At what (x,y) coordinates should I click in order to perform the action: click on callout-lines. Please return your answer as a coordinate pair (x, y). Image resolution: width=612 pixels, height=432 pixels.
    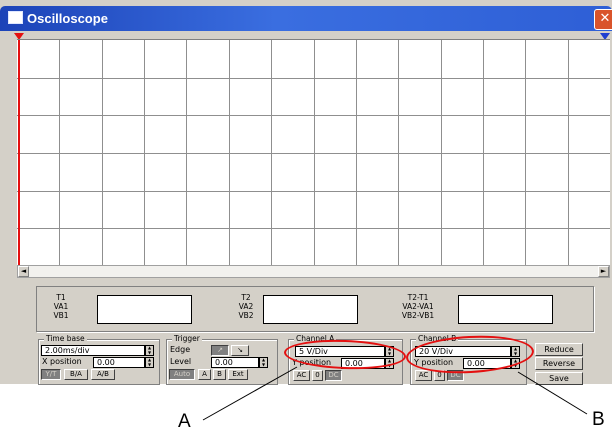
    Looking at the image, I should click on (395, 393).